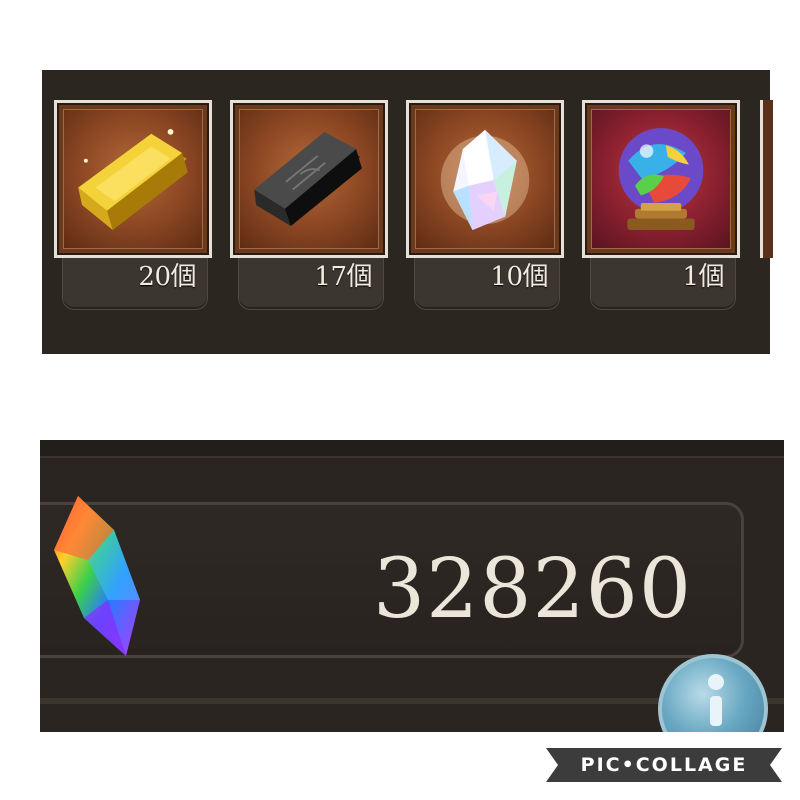  I want to click on inventory-slot-black-bar: 17個, so click(309, 205).